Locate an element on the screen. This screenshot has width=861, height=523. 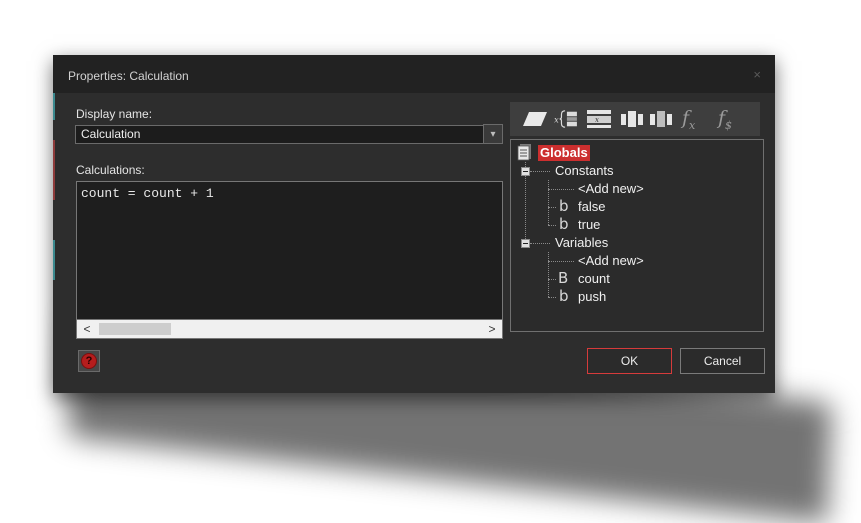
tree-node-count: count is located at coordinates (594, 278).